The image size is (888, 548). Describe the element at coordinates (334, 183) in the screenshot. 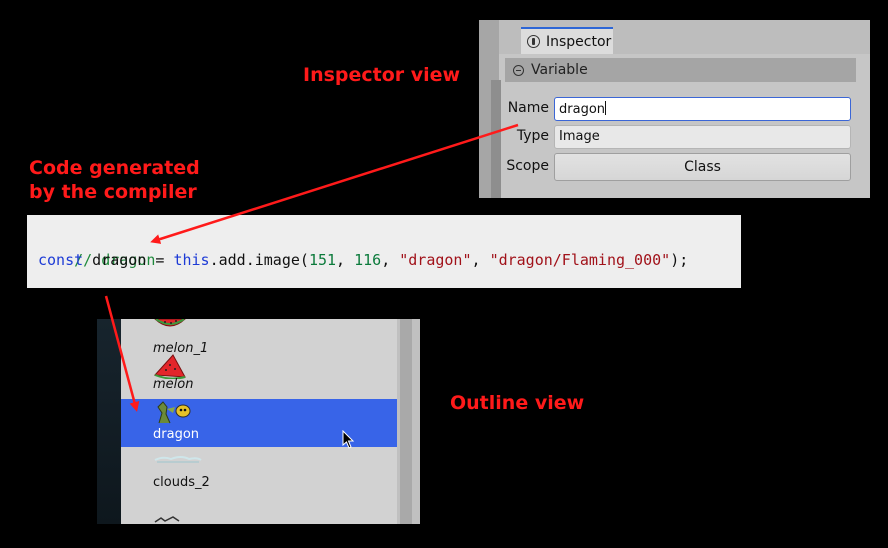

I see `arrow-inspector-to-code` at that location.